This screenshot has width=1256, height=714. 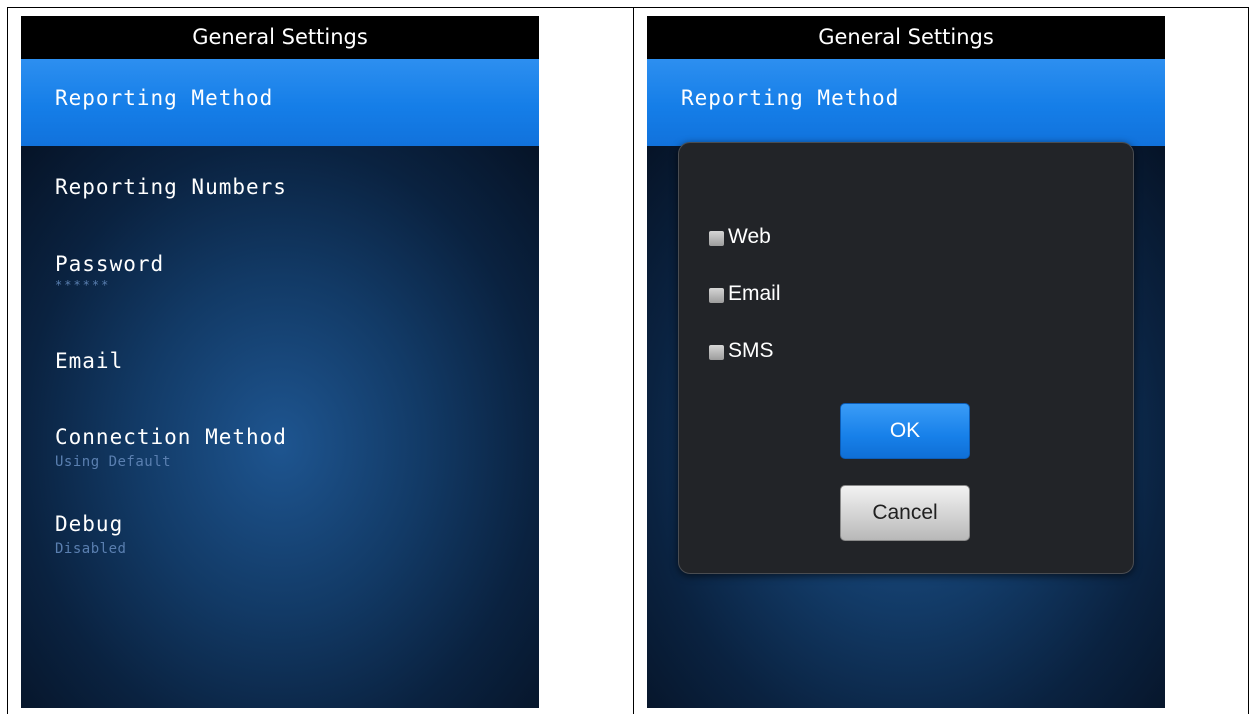 I want to click on menu-item-label: Email, so click(x=89, y=361).